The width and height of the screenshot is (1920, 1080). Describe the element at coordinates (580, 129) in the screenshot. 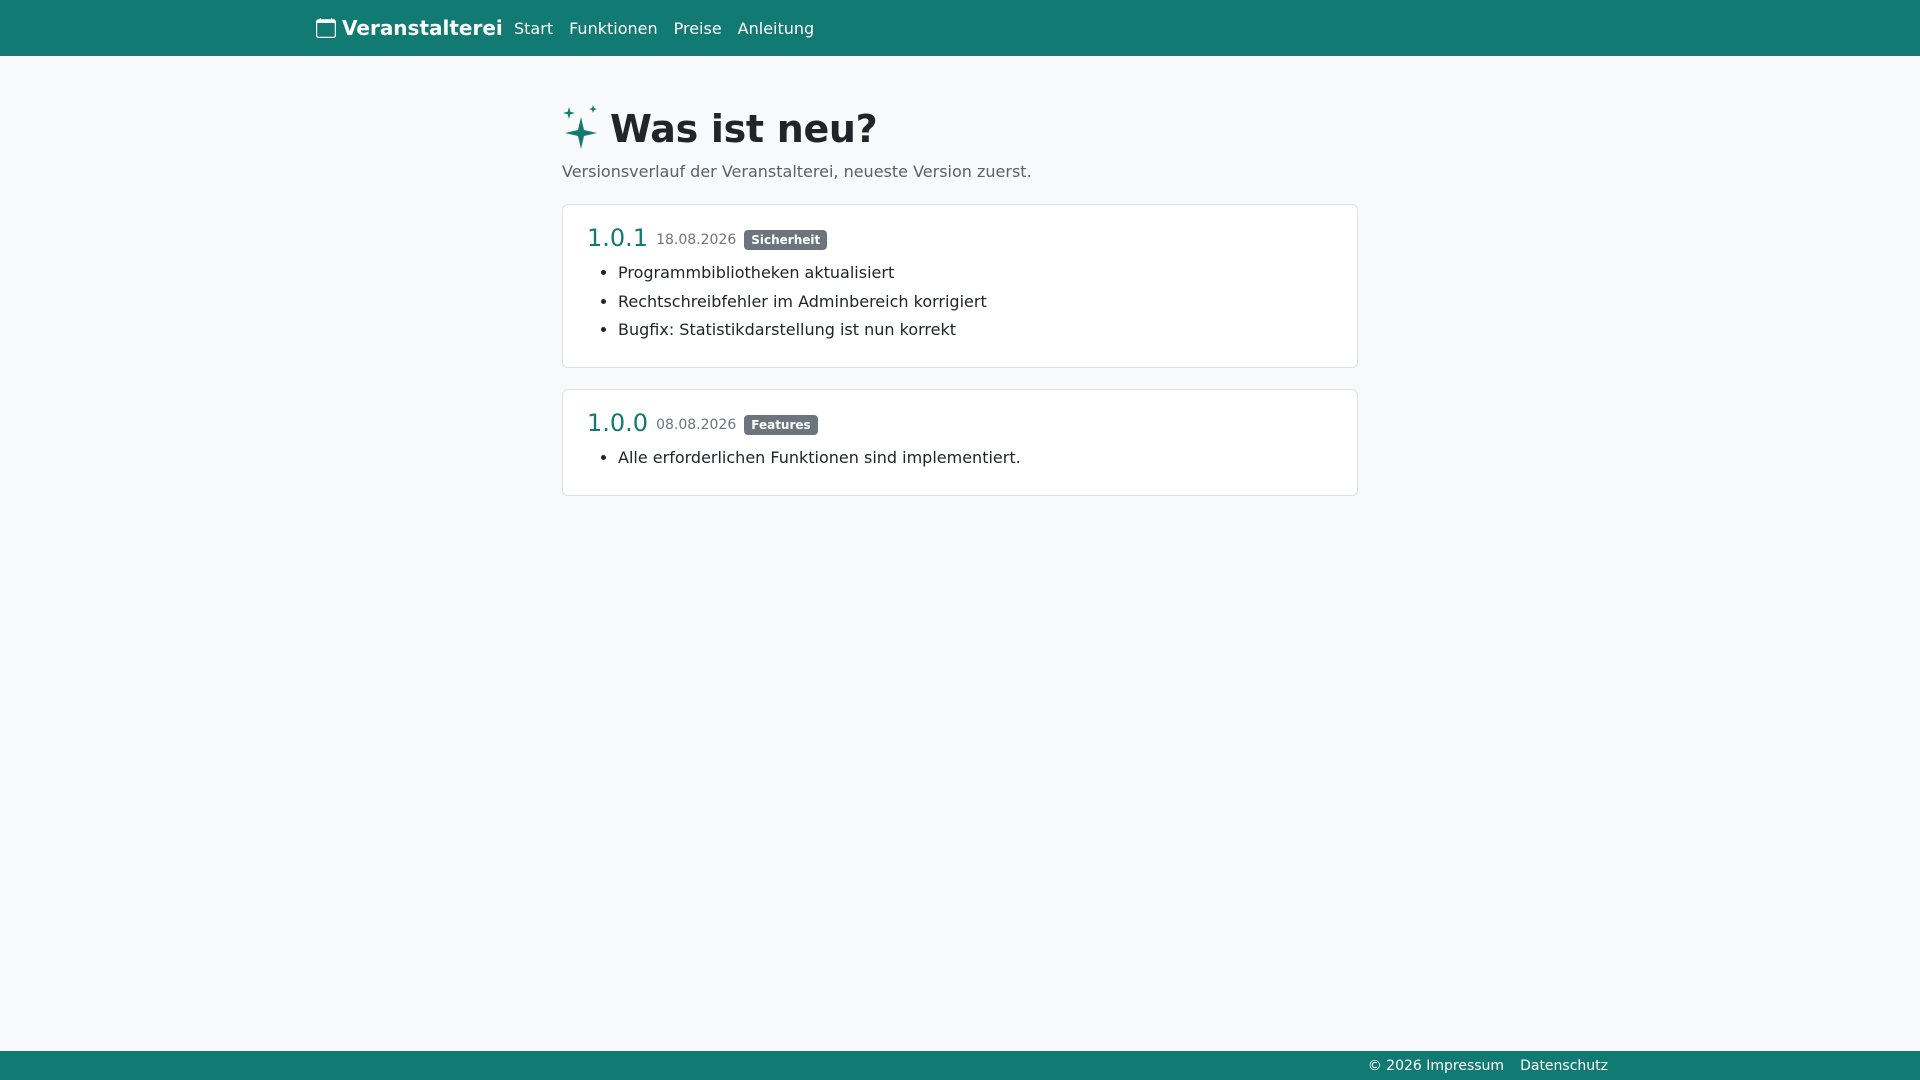

I see `sparkles-icon` at that location.